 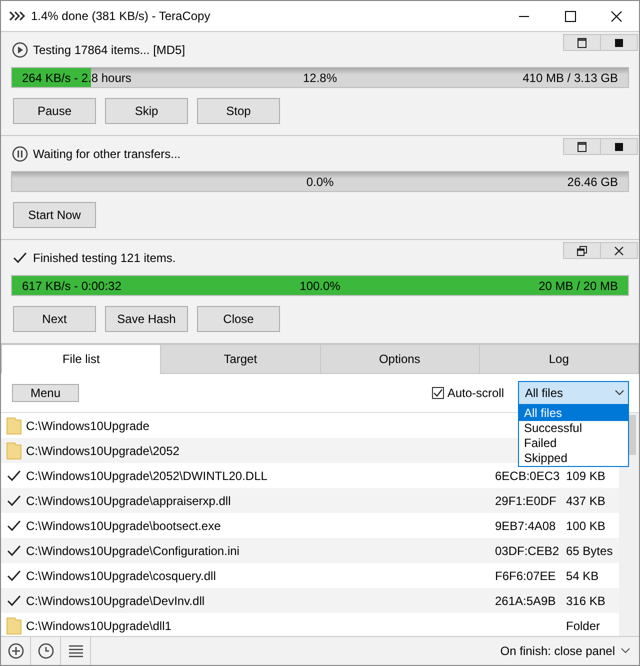 I want to click on progress-size: 410 MB / 3.13 GB, so click(x=570, y=77).